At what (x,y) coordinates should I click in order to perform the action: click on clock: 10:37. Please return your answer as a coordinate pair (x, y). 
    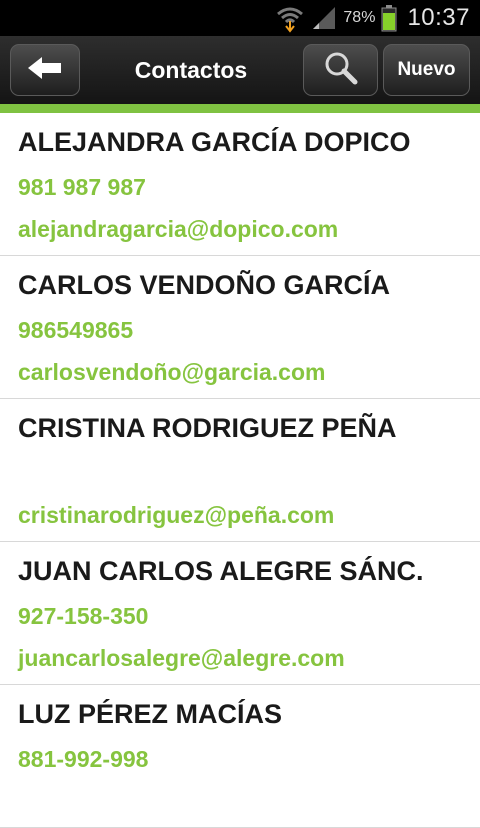
    Looking at the image, I should click on (438, 17).